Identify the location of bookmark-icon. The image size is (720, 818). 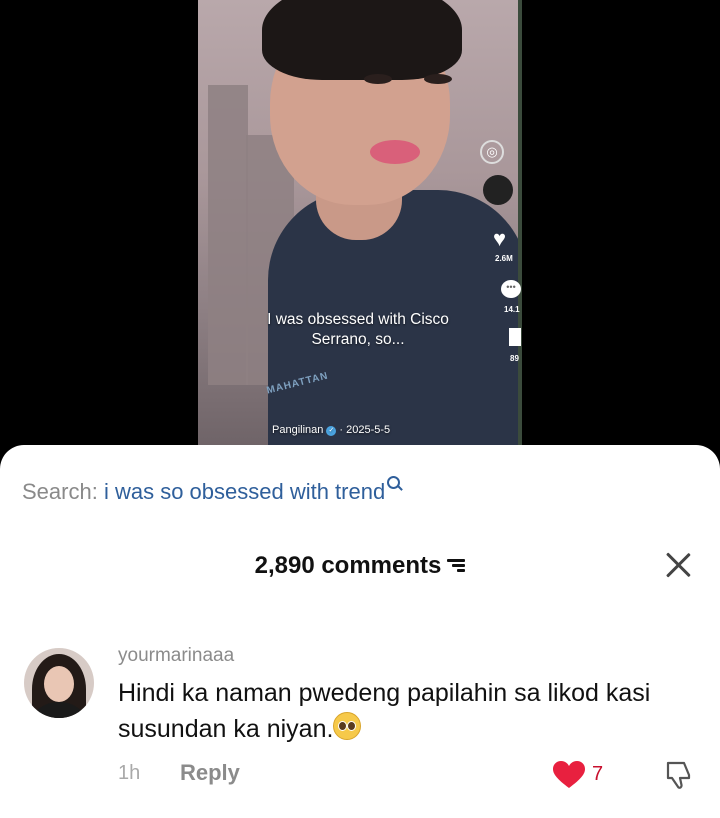
(515, 337).